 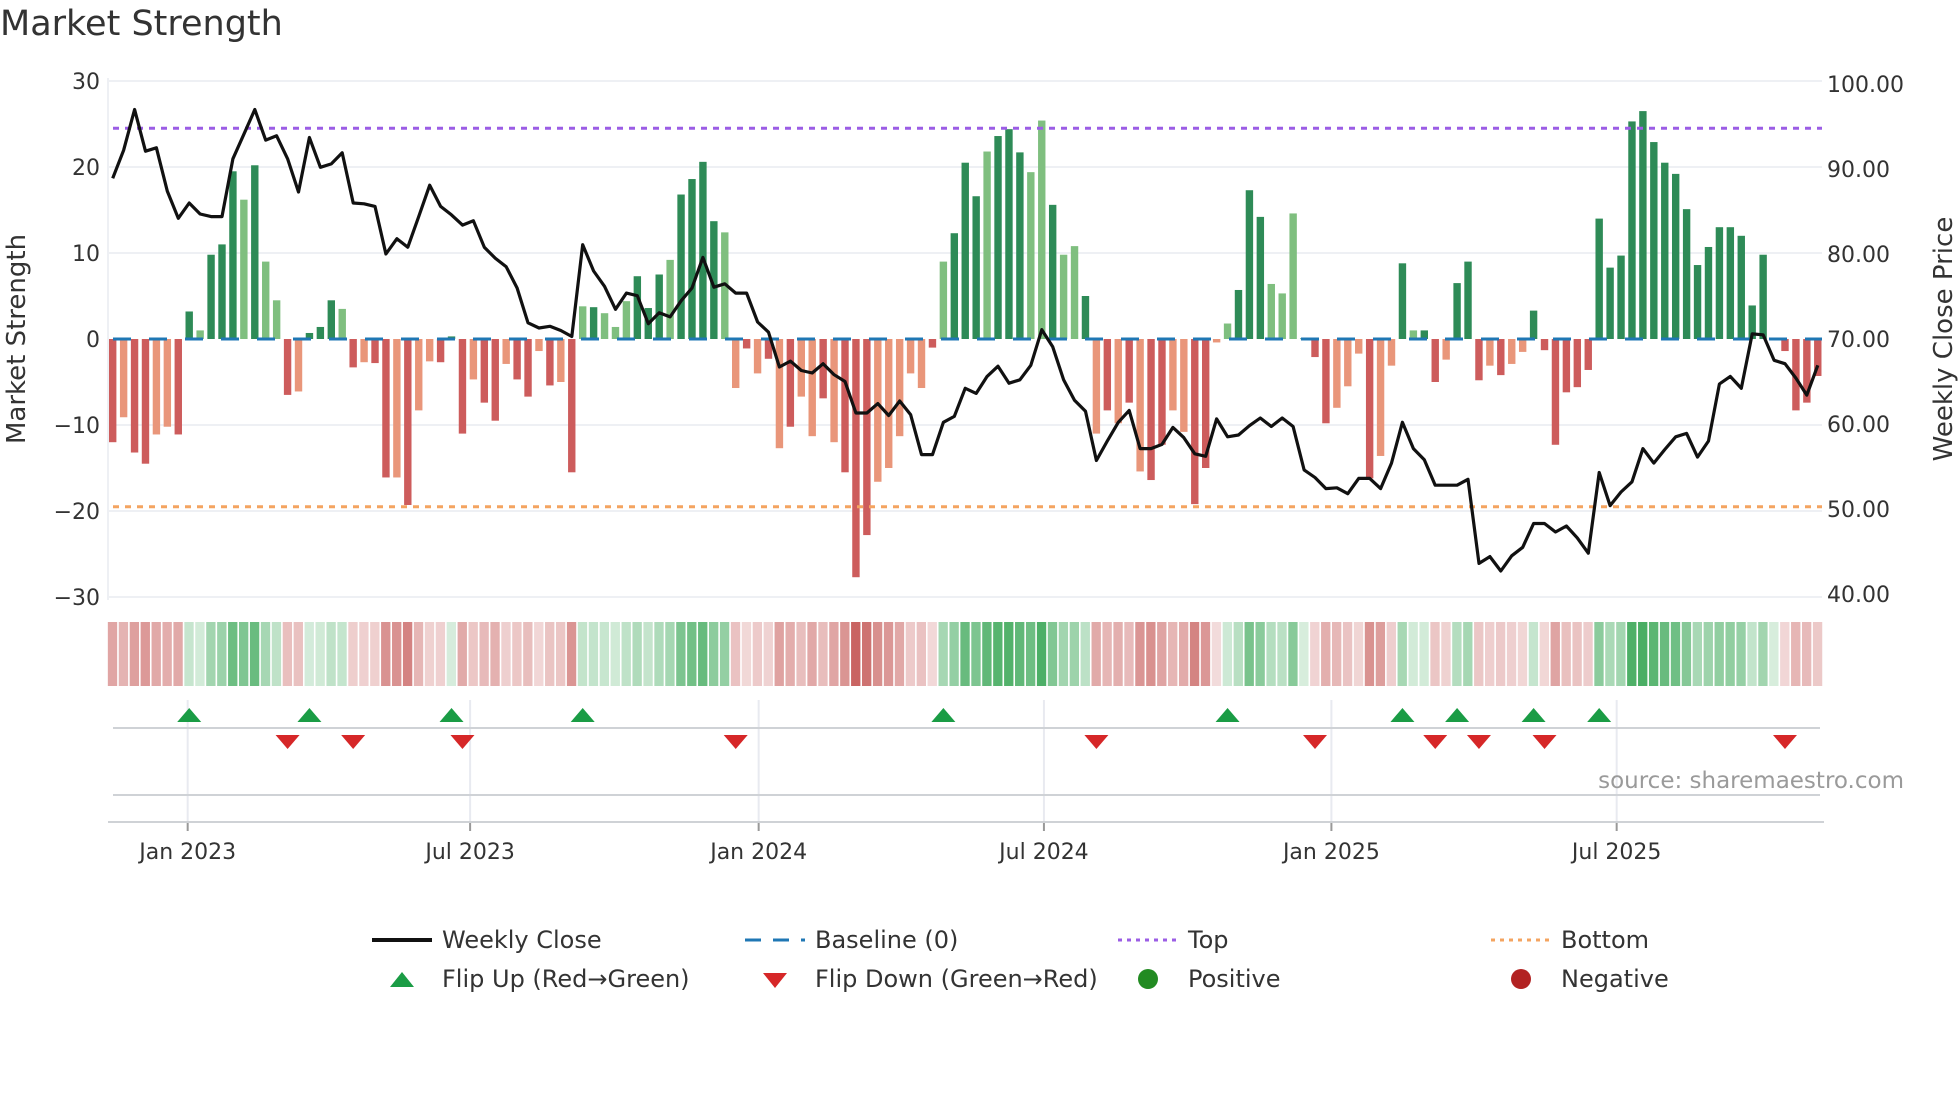 What do you see at coordinates (77, 512) in the screenshot?
I see `y-tick-label: −20` at bounding box center [77, 512].